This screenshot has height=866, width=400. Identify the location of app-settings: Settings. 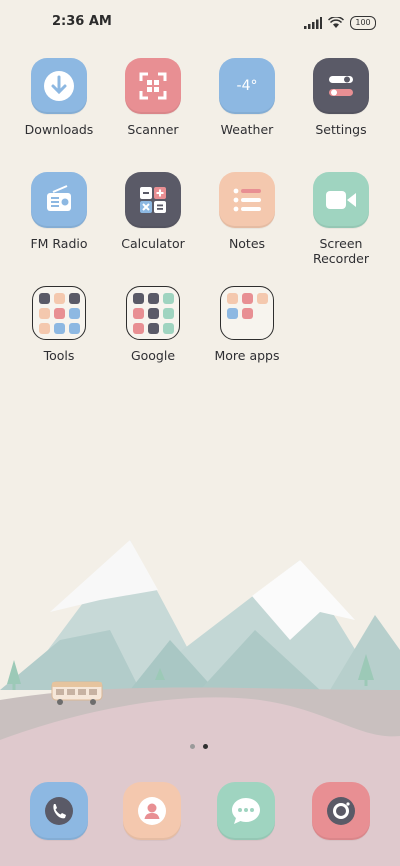
(341, 97).